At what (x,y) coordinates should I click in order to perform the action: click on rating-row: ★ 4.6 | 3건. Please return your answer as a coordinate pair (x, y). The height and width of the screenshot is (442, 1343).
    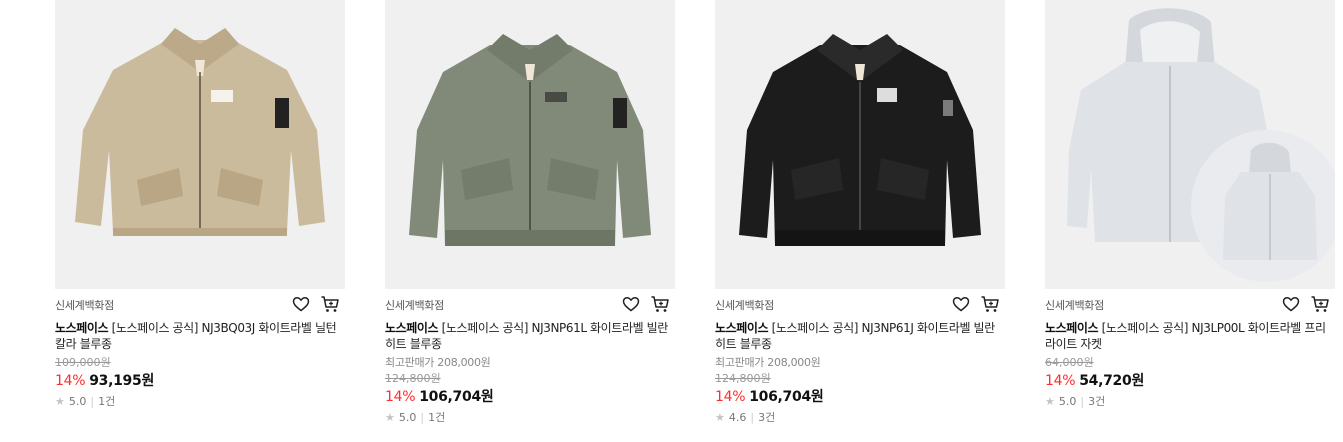
    Looking at the image, I should click on (860, 418).